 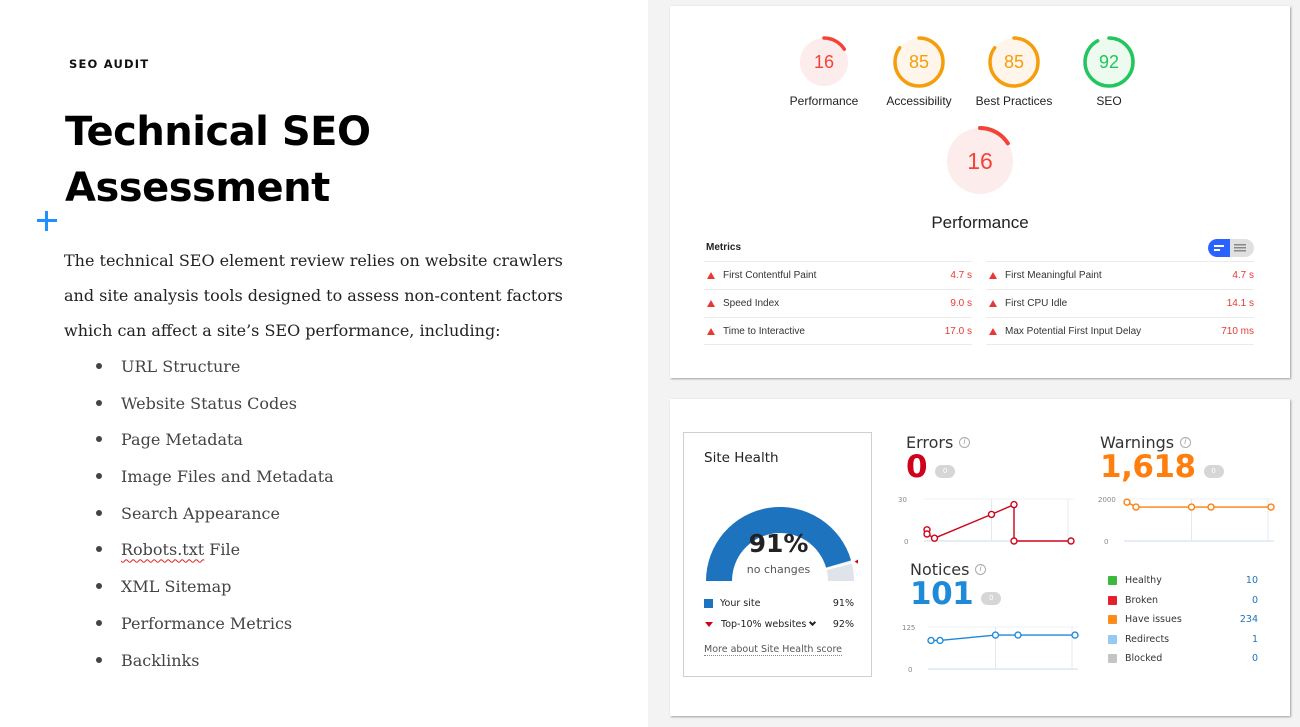 I want to click on plus-icon, so click(x=47, y=221).